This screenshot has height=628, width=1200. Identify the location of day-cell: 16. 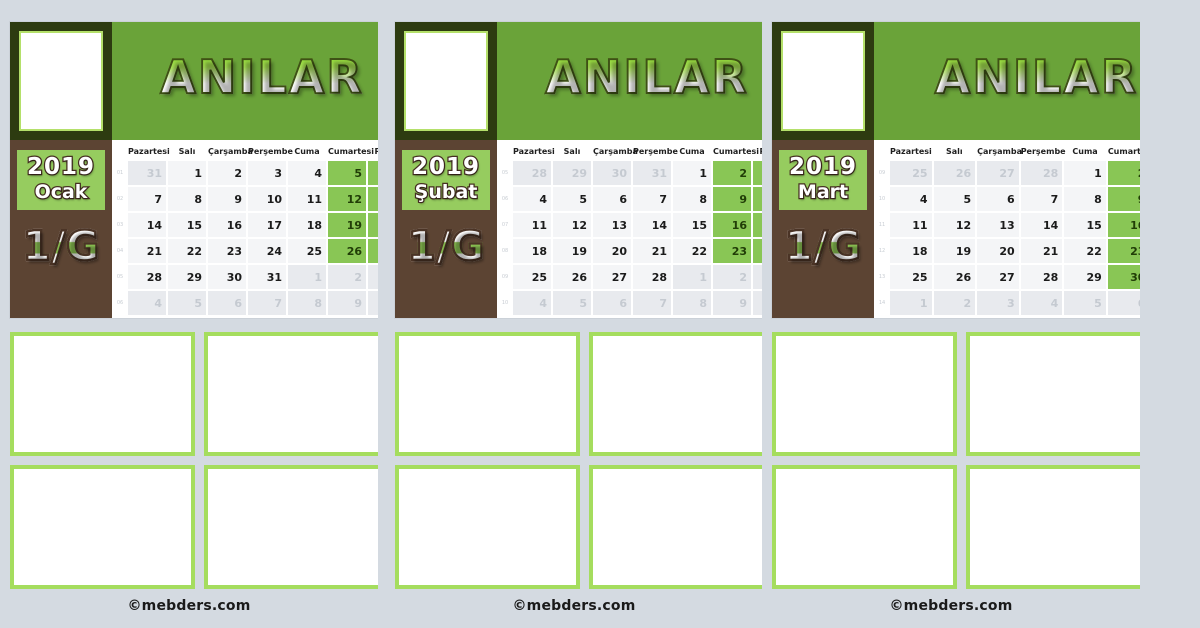
(1123, 225).